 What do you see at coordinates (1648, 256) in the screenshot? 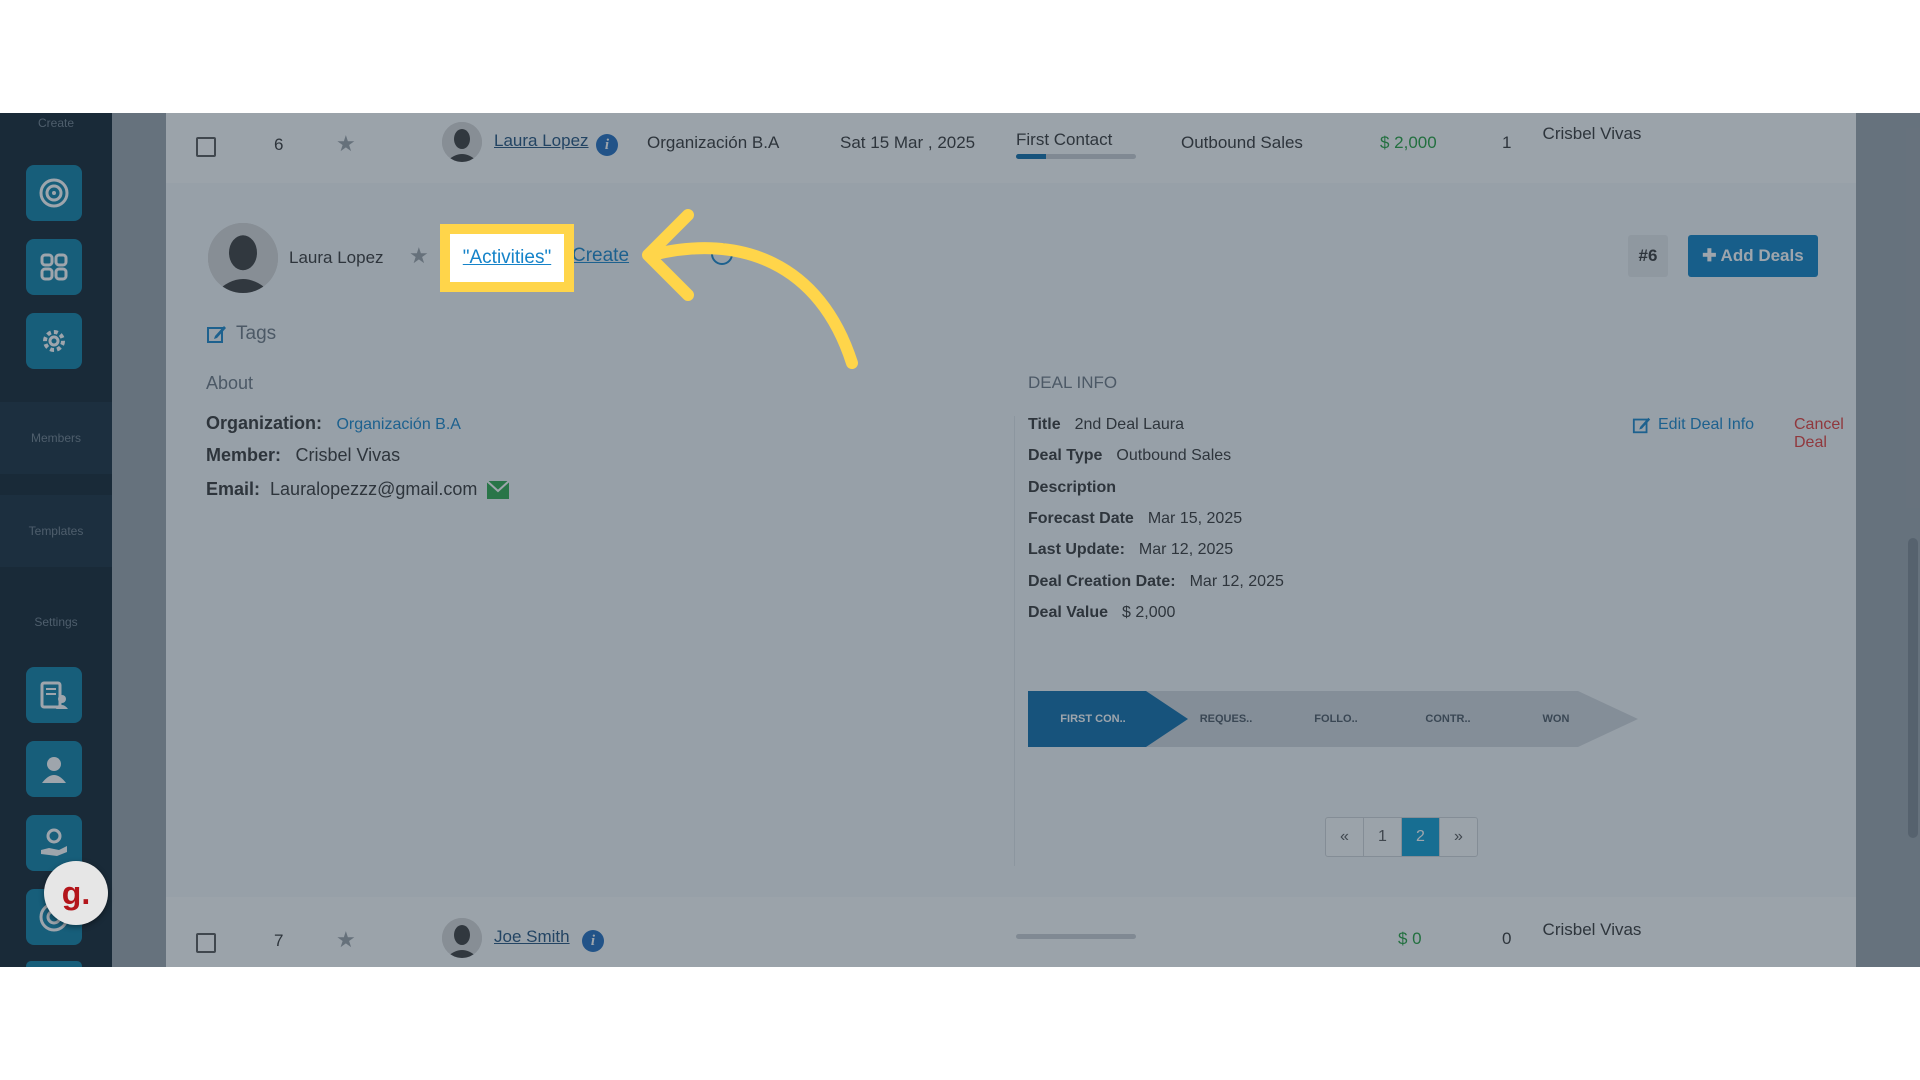
I see `deal-number-badge: #6` at bounding box center [1648, 256].